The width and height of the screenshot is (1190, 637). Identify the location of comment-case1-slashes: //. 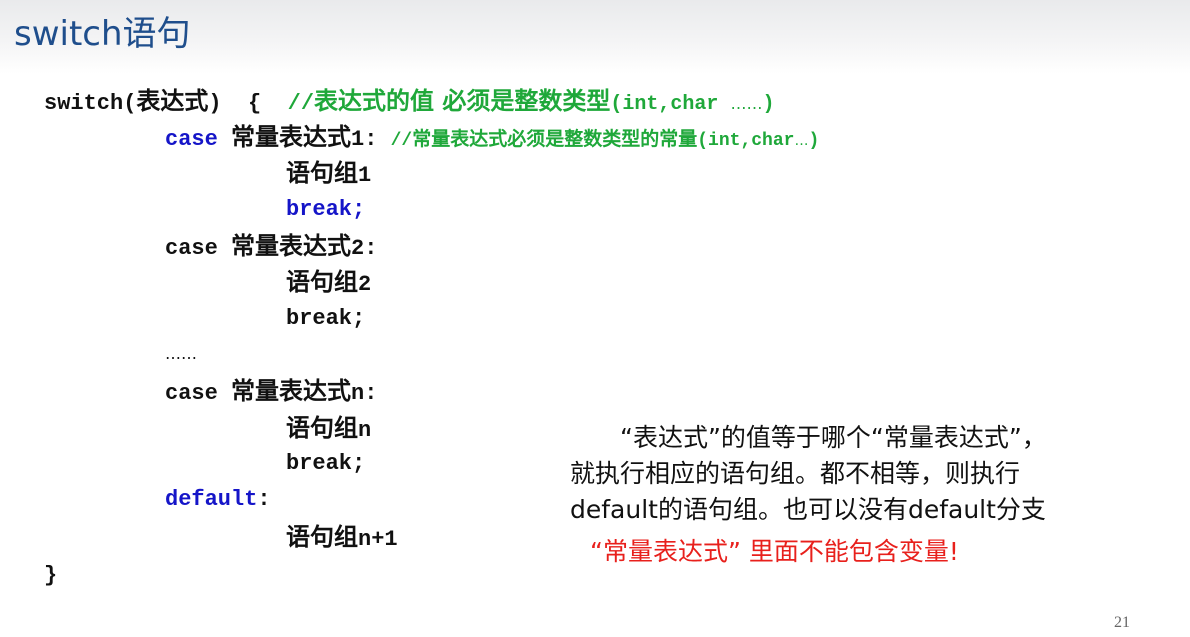
(401, 141).